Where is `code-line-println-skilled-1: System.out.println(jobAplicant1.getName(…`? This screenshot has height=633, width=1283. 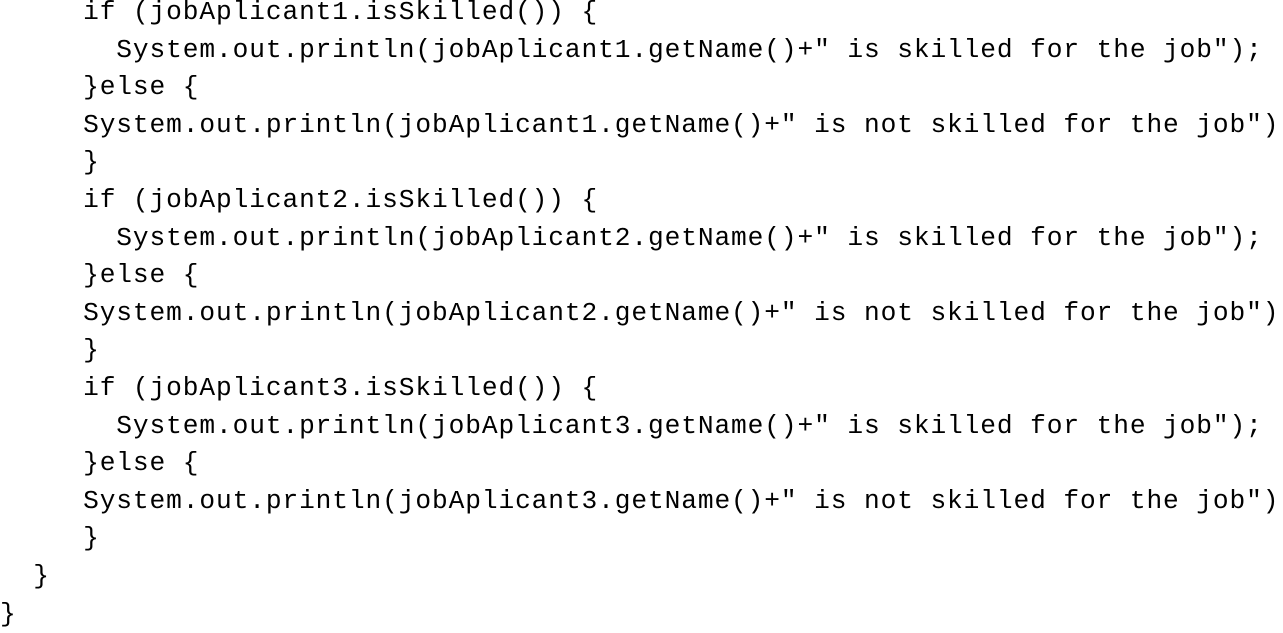 code-line-println-skilled-1: System.out.println(jobAplicant1.getName(… is located at coordinates (641, 51).